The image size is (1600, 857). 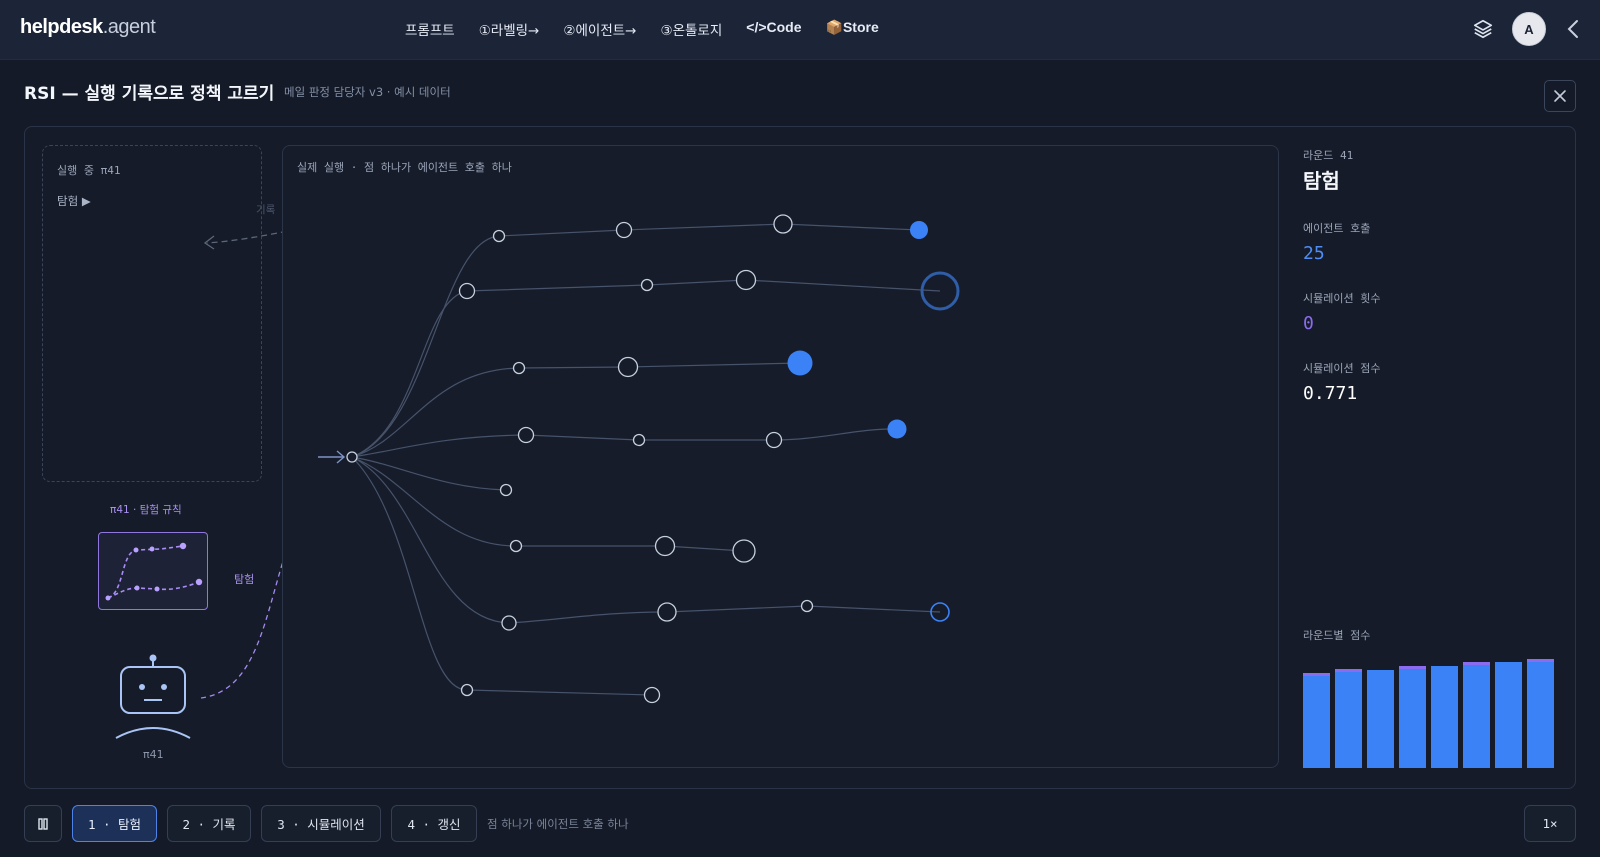 I want to click on round-scores-chart, so click(x=1428, y=713).